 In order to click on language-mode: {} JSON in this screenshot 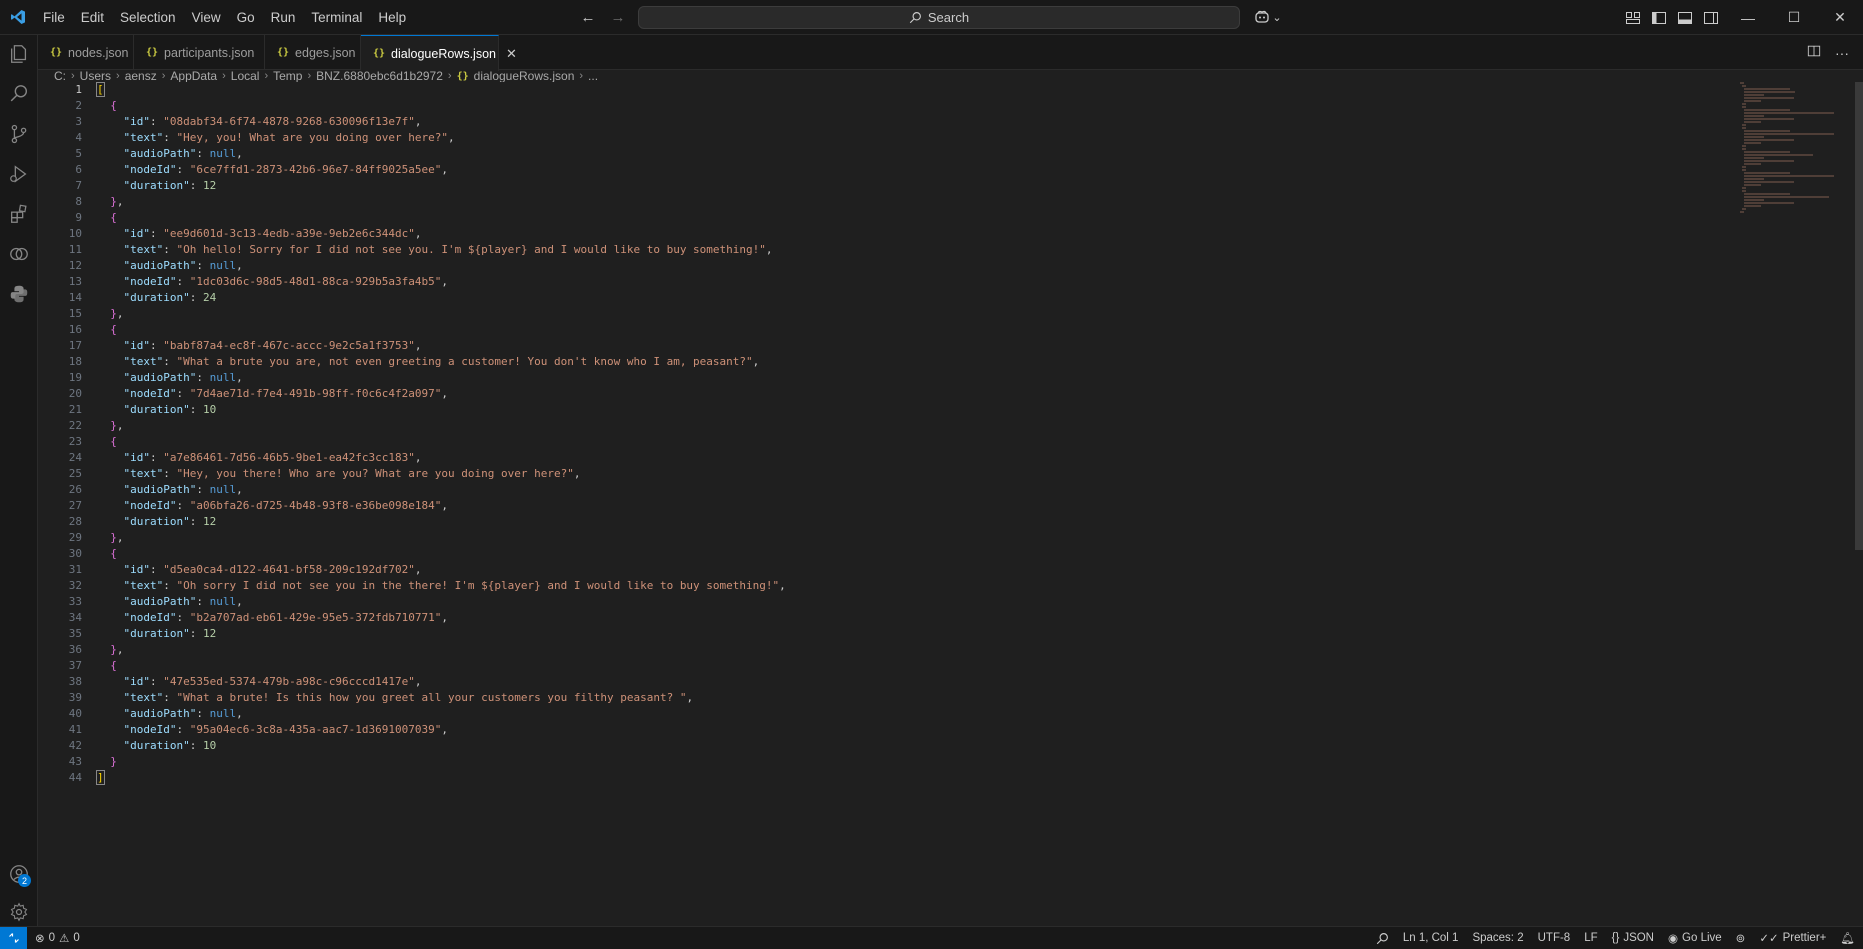, I will do `click(1633, 938)`.